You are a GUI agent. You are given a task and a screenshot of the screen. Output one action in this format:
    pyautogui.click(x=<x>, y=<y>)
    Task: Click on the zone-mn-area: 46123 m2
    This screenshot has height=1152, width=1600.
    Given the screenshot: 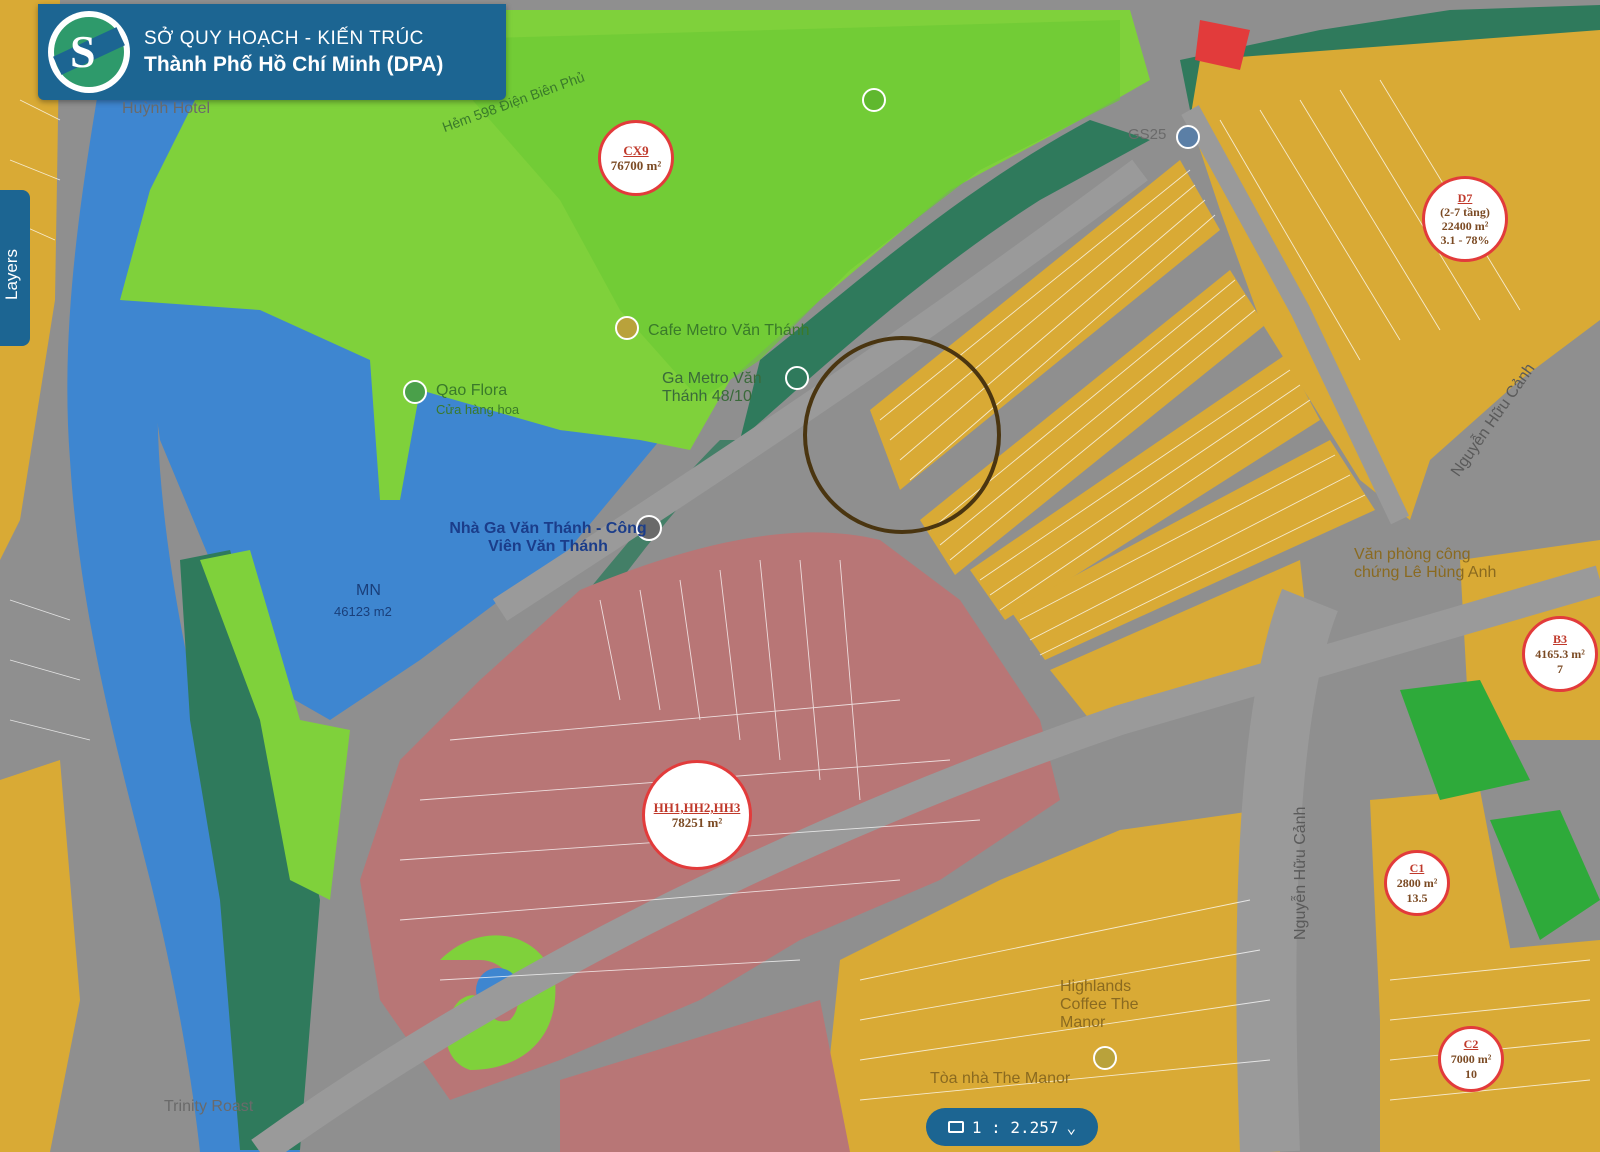 What is the action you would take?
    pyautogui.click(x=363, y=611)
    